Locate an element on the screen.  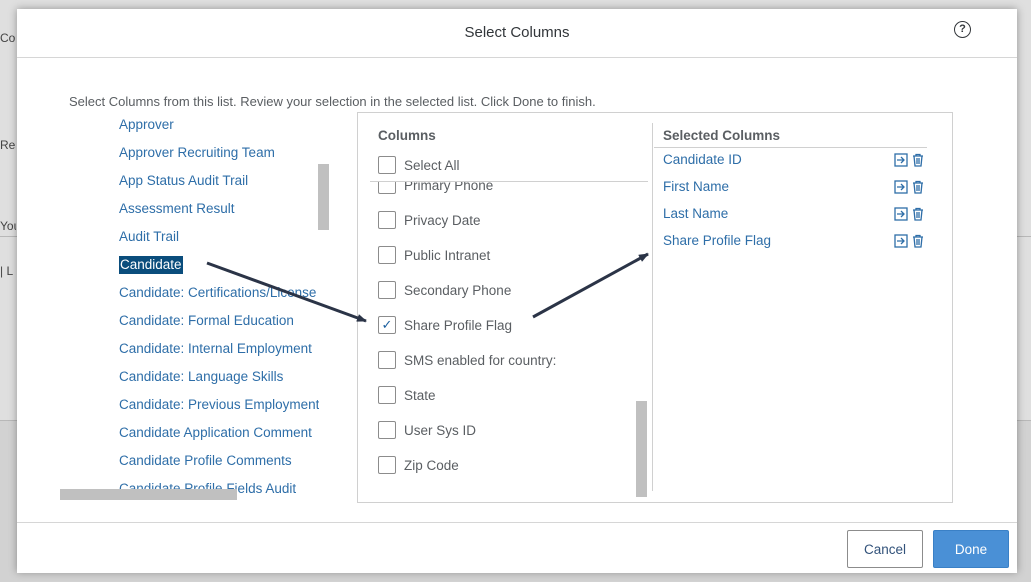
column-option-label: Share Profile Flag is located at coordinates (458, 325).